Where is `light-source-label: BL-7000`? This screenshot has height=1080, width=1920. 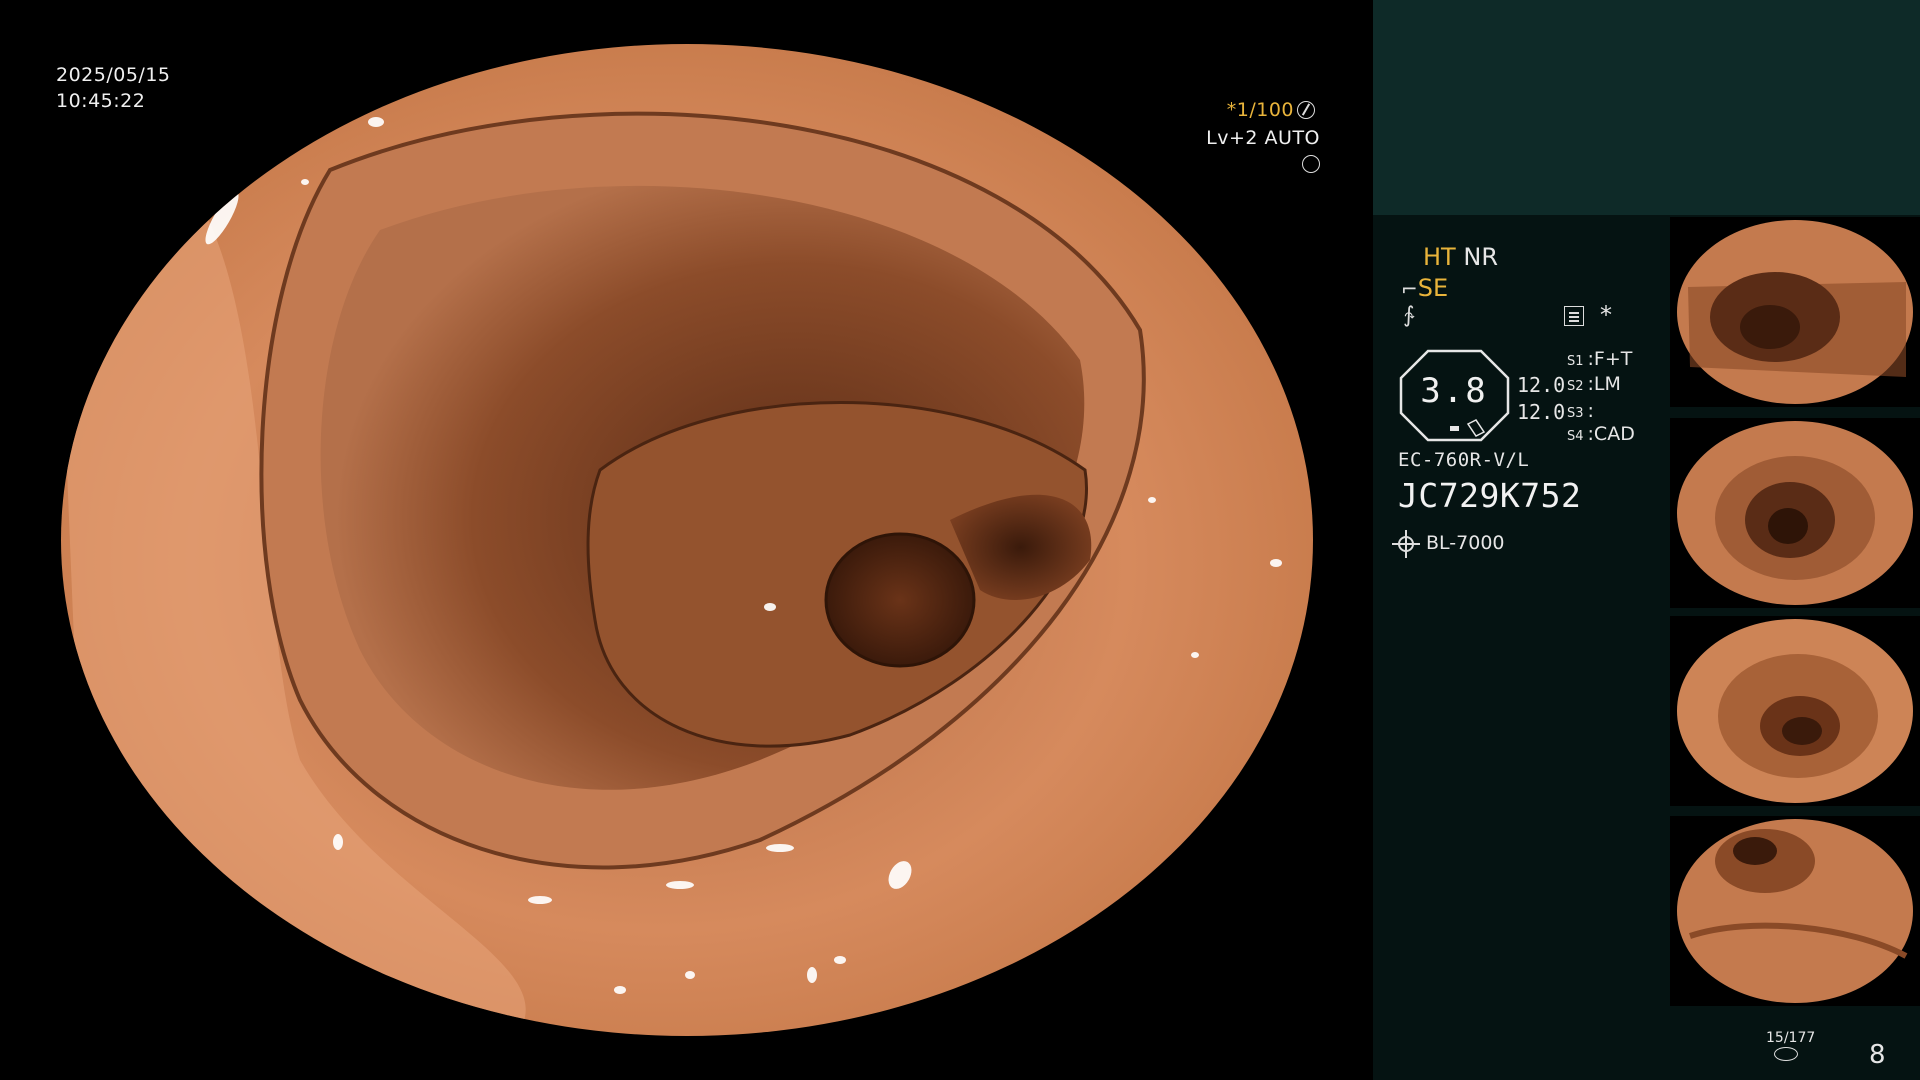 light-source-label: BL-7000 is located at coordinates (1465, 543).